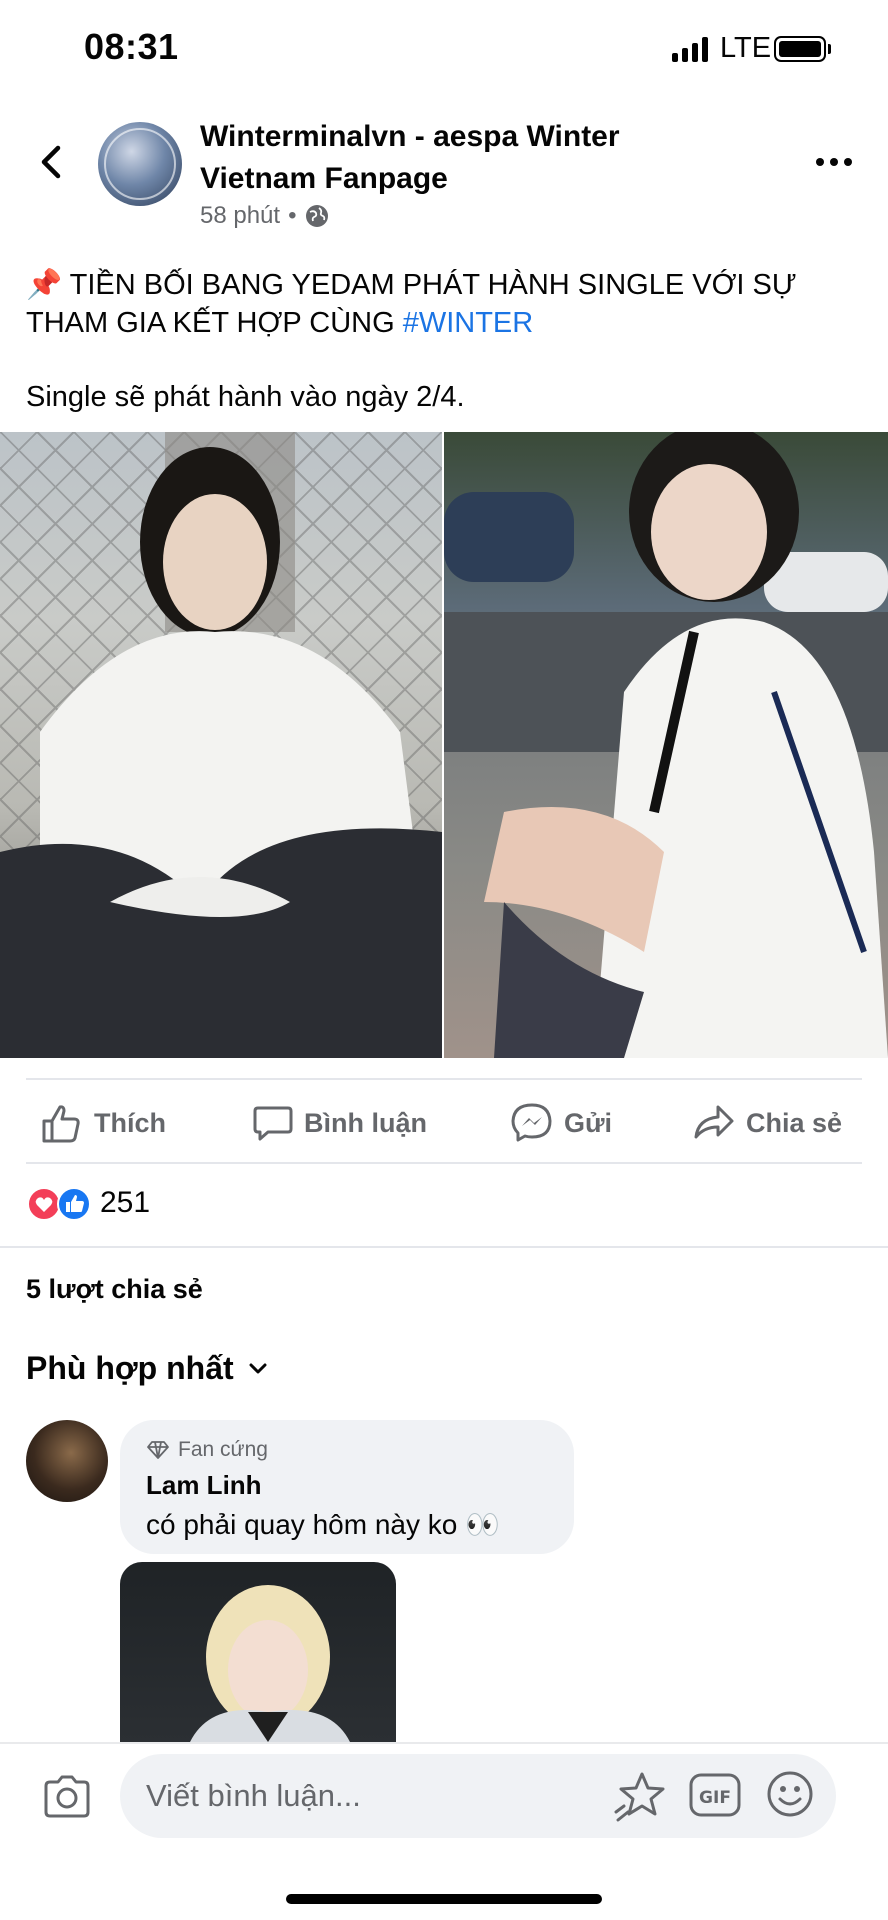 The height and width of the screenshot is (1920, 888). What do you see at coordinates (834, 162) in the screenshot?
I see `more-options-icon` at bounding box center [834, 162].